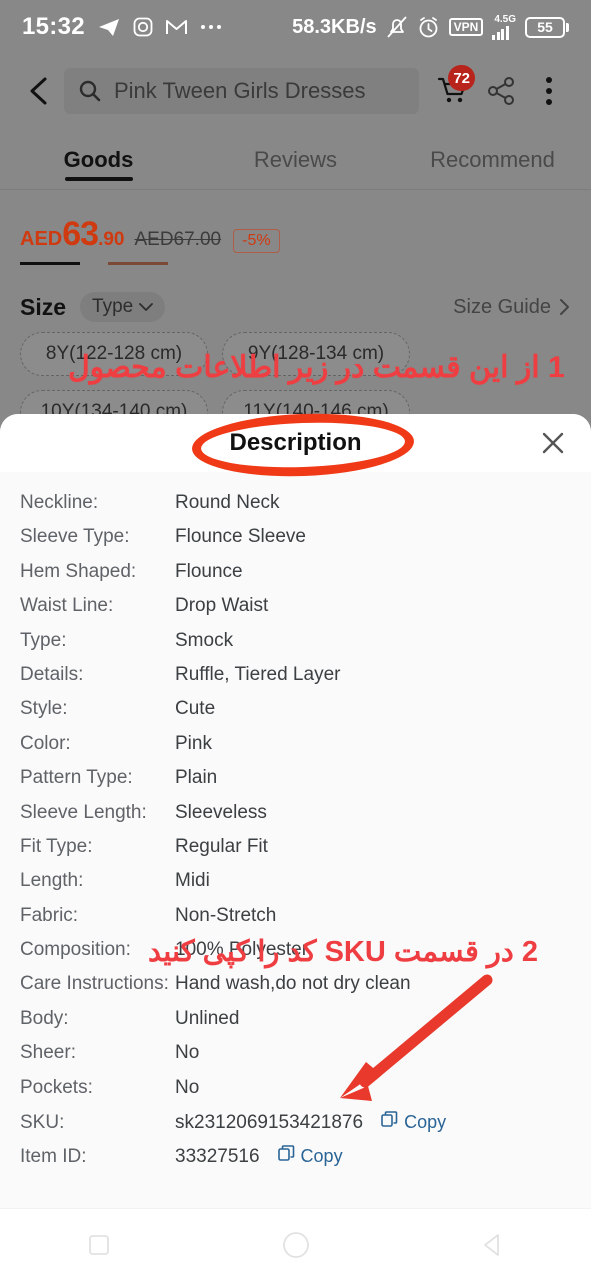 Image resolution: width=591 pixels, height=1280 pixels. I want to click on attribute-row: Fit Type: Regular Fit, so click(295, 853).